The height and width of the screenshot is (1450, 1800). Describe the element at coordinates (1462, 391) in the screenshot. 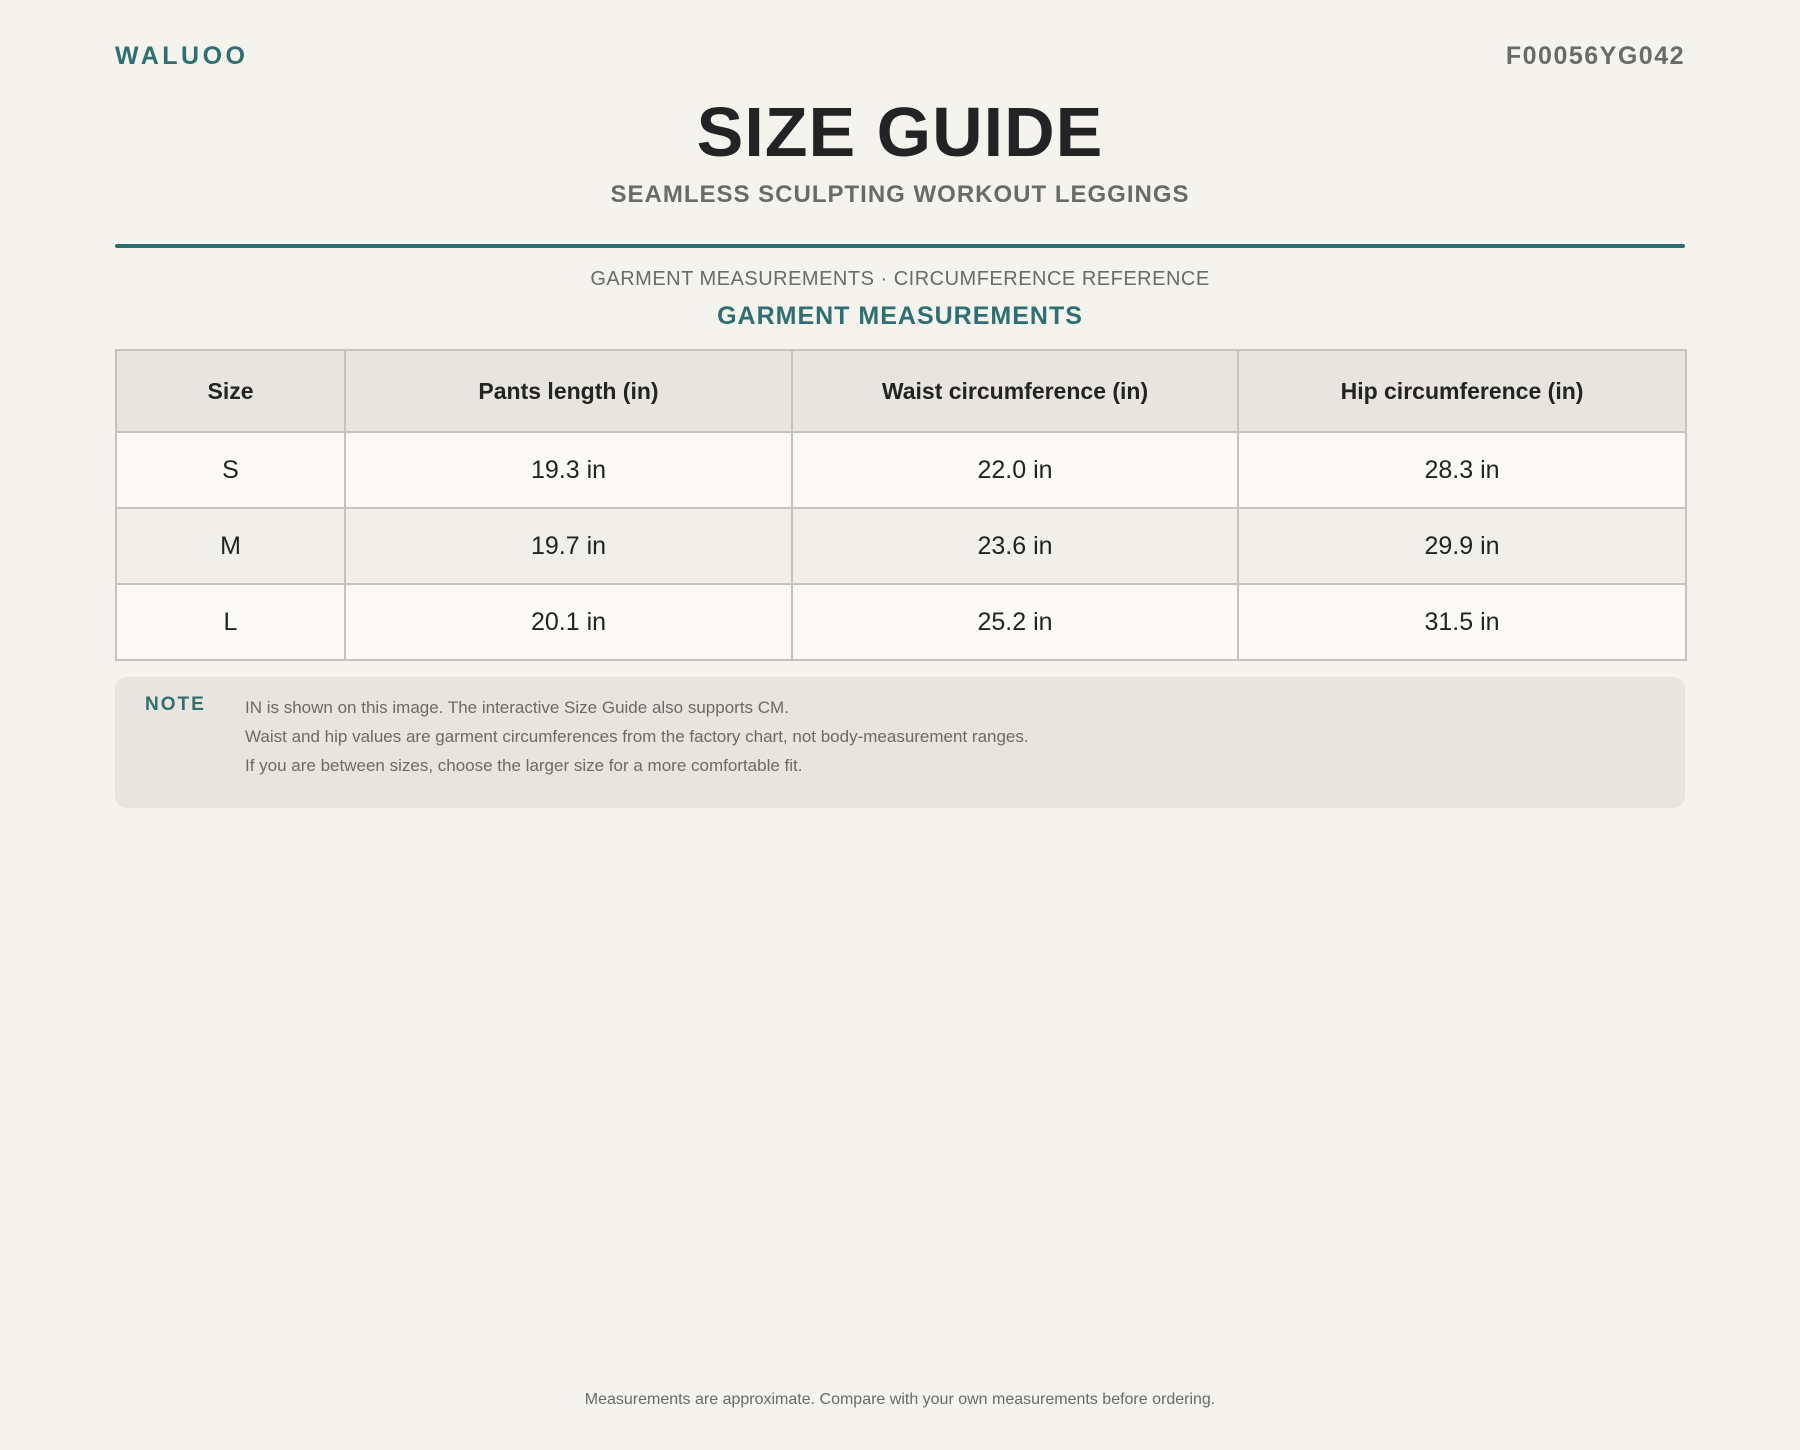

I see `column-header-hip: Hip circumference (in)` at that location.